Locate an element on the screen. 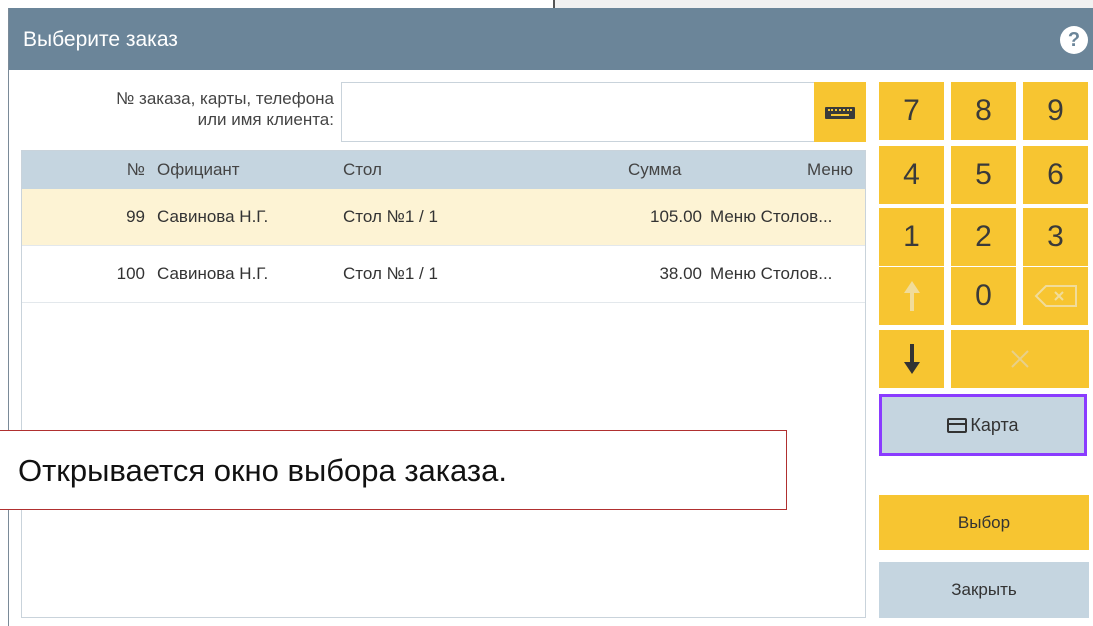  arrow-up-icon is located at coordinates (911, 296).